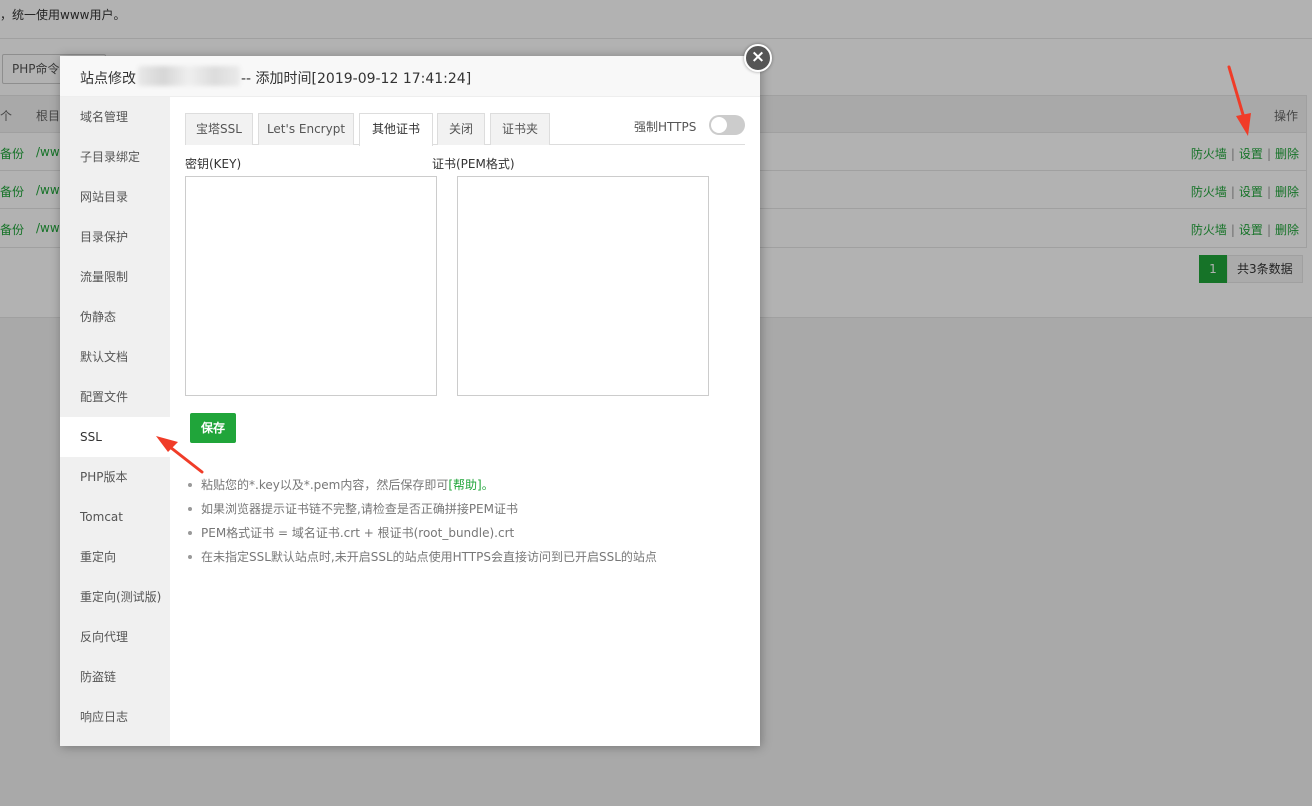  I want to click on tab-certificate-folder: 证书夹, so click(520, 129).